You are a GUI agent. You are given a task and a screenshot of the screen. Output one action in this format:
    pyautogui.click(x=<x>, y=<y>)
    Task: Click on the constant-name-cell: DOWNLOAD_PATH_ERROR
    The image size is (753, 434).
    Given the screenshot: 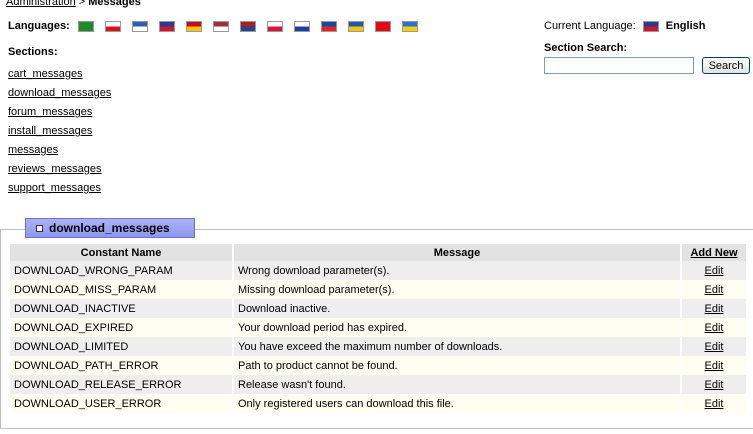 What is the action you would take?
    pyautogui.click(x=122, y=365)
    